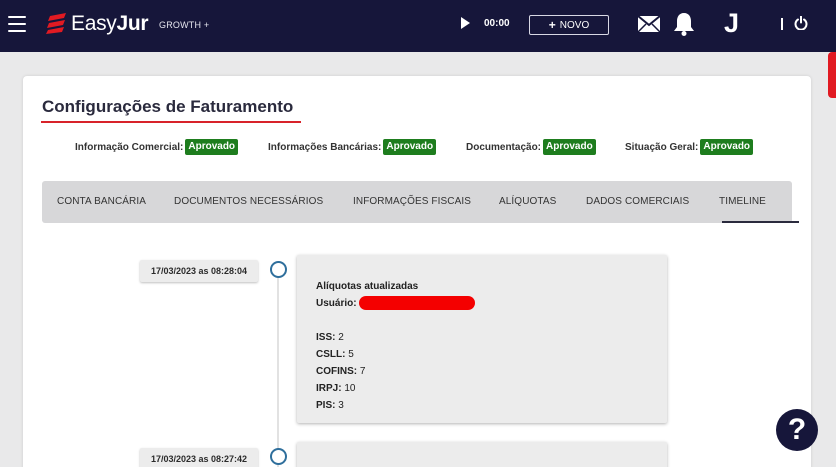 This screenshot has width=836, height=467. What do you see at coordinates (832, 75) in the screenshot?
I see `side-feedback-tab` at bounding box center [832, 75].